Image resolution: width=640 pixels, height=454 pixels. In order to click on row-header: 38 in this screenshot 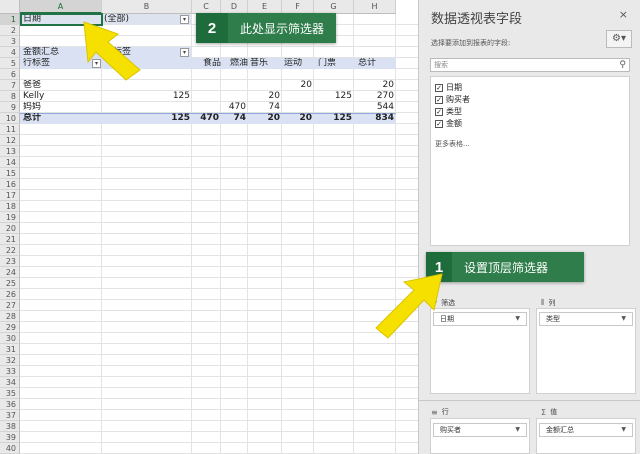, I will do `click(10, 426)`.